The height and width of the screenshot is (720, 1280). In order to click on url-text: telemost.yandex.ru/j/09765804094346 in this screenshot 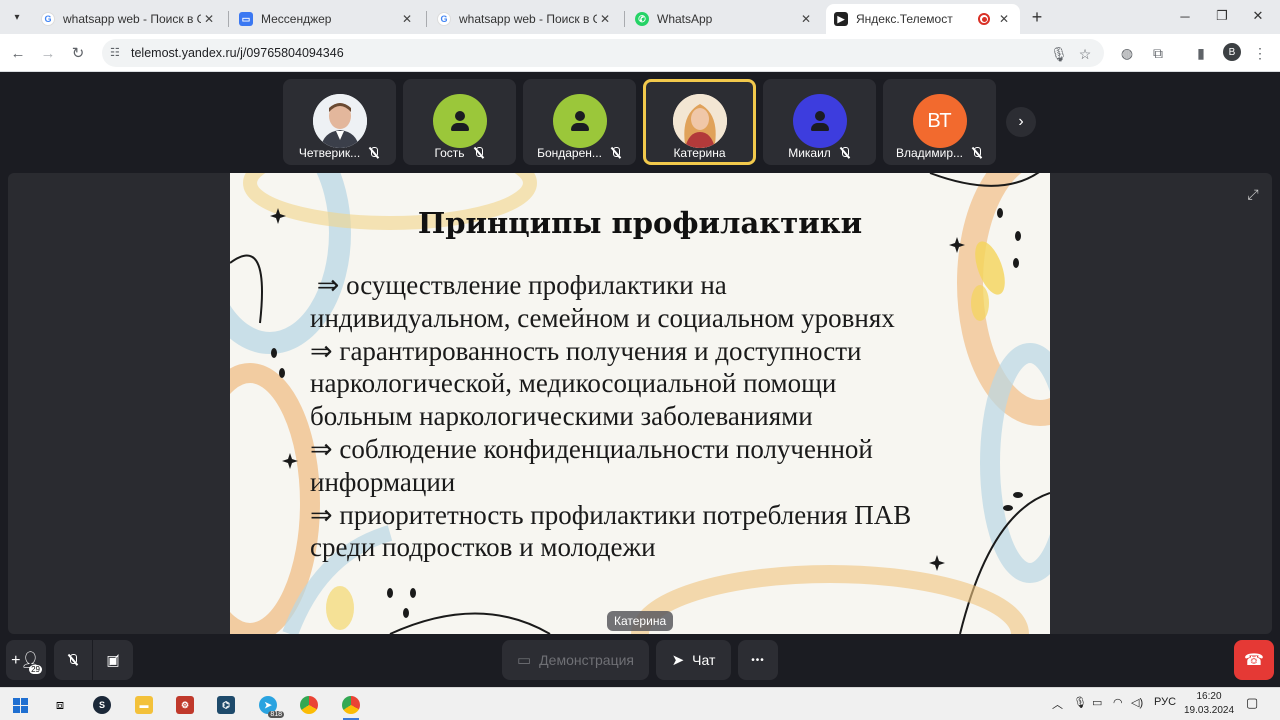, I will do `click(237, 53)`.